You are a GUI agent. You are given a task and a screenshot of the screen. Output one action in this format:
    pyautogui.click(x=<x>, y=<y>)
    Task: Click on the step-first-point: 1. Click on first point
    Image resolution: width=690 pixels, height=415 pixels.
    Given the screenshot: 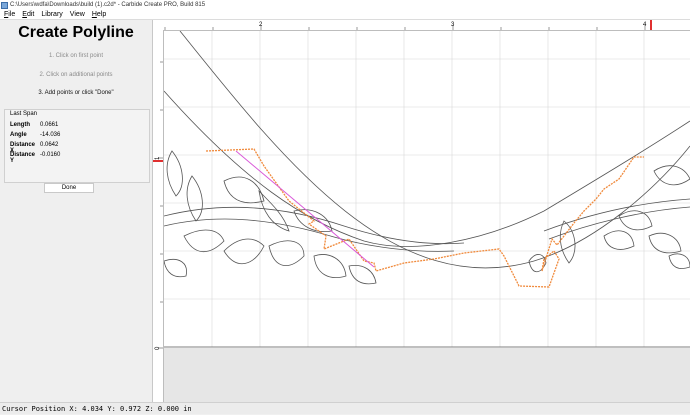 What is the action you would take?
    pyautogui.click(x=76, y=56)
    